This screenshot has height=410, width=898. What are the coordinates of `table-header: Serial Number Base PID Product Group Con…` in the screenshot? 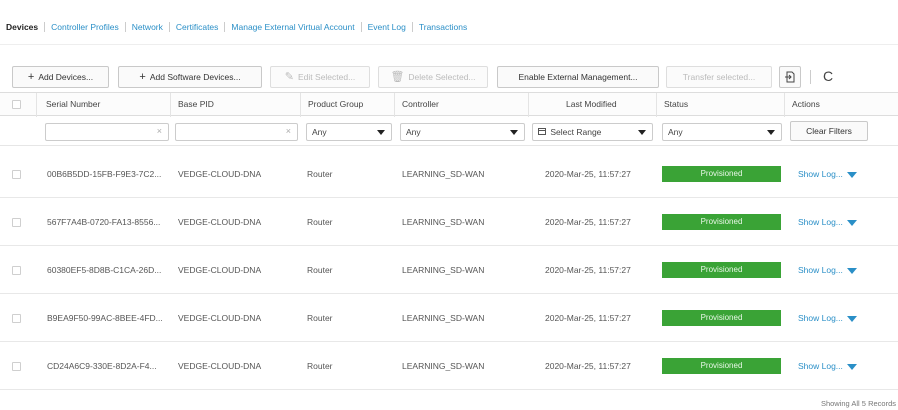 It's located at (449, 104).